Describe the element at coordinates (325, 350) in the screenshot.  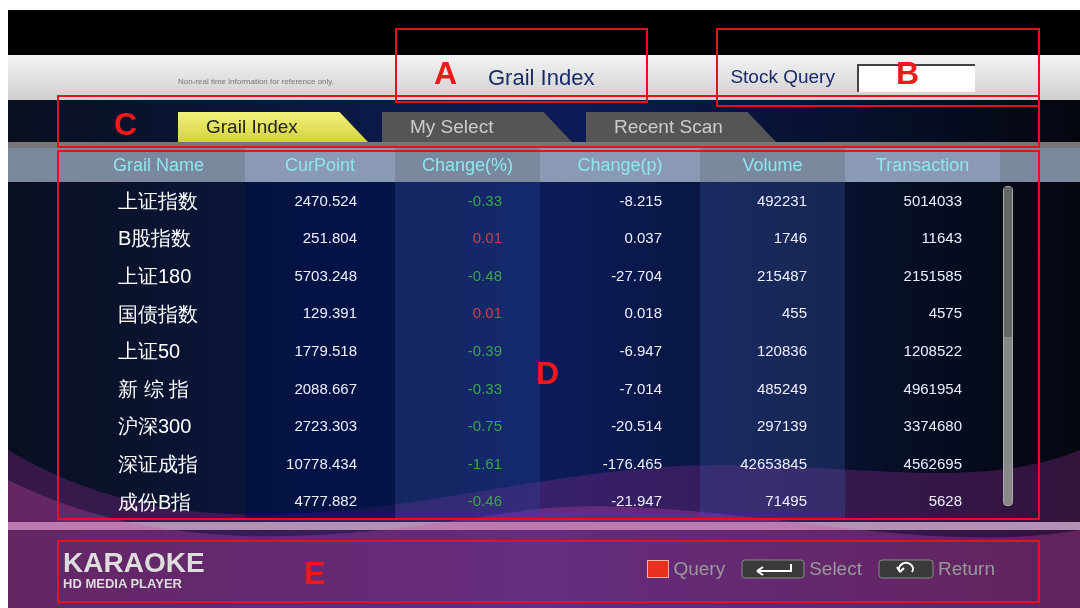
I see `table-cell-text: 1779.518` at that location.